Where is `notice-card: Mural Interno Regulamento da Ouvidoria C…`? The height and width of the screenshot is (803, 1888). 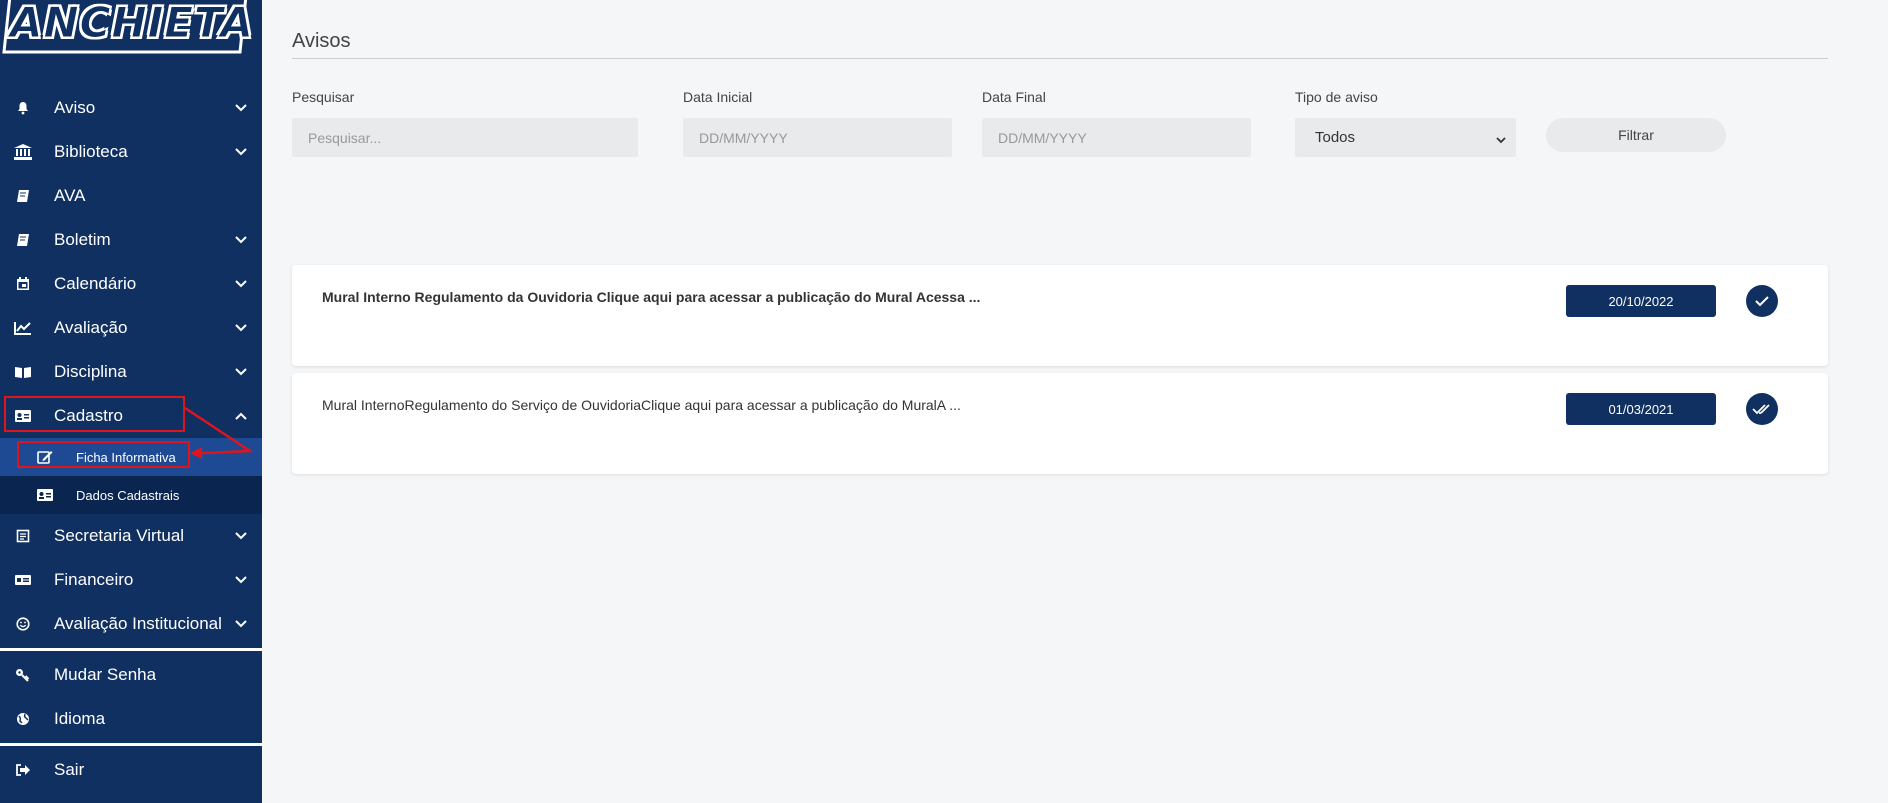 notice-card: Mural Interno Regulamento da Ouvidoria C… is located at coordinates (1060, 315).